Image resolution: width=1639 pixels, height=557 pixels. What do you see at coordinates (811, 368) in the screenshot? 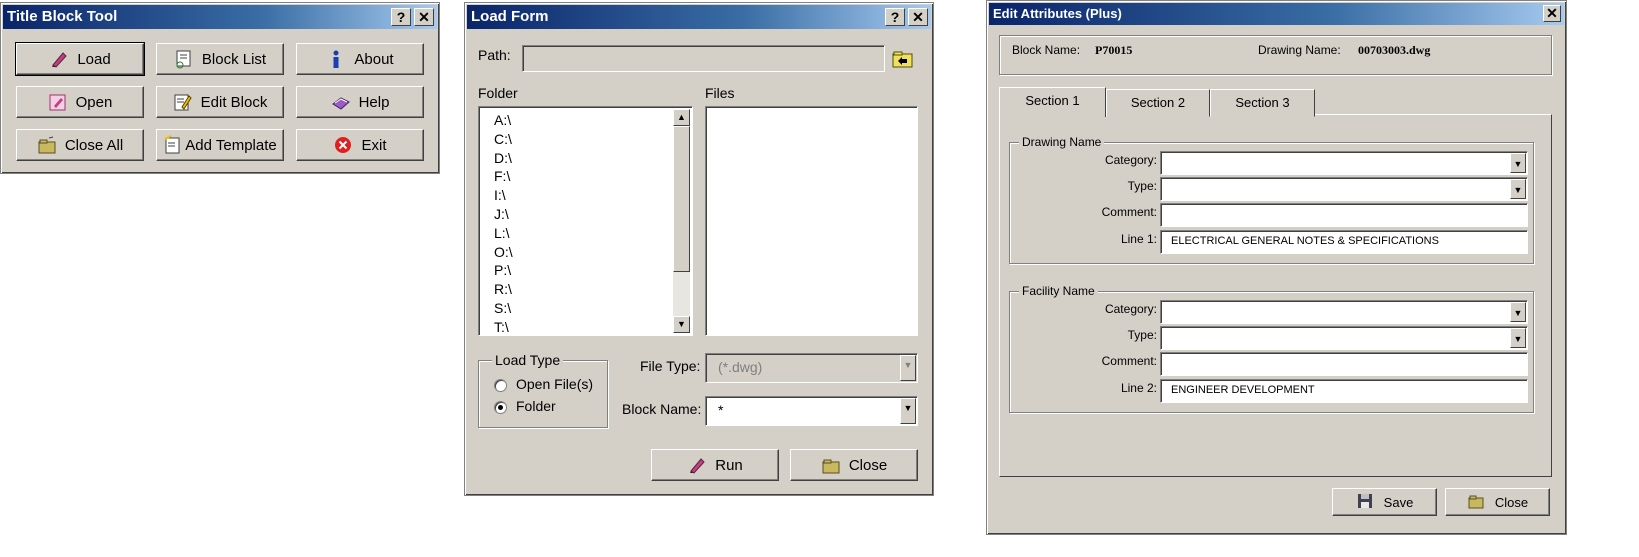
I see `file-type-select: (*.dwg) ▼` at bounding box center [811, 368].